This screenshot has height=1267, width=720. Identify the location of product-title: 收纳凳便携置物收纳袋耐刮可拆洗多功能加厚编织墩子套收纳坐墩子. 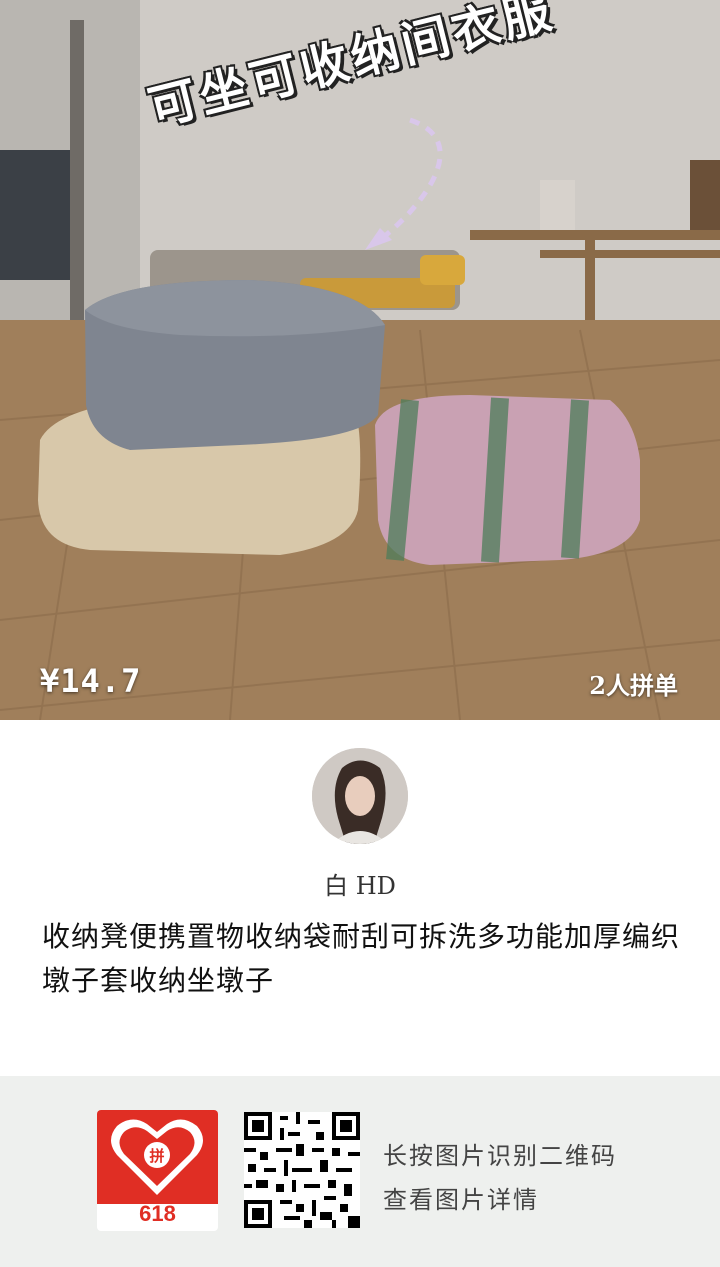
(361, 958).